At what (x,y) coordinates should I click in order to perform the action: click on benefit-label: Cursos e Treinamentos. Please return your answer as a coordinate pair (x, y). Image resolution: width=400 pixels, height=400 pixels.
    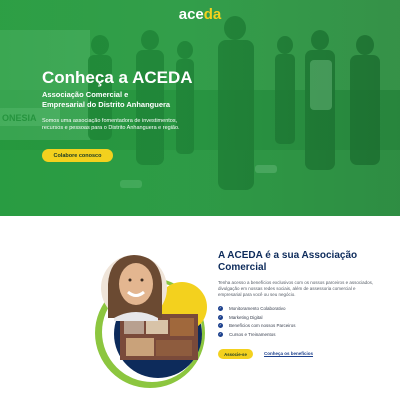
    Looking at the image, I should click on (252, 335).